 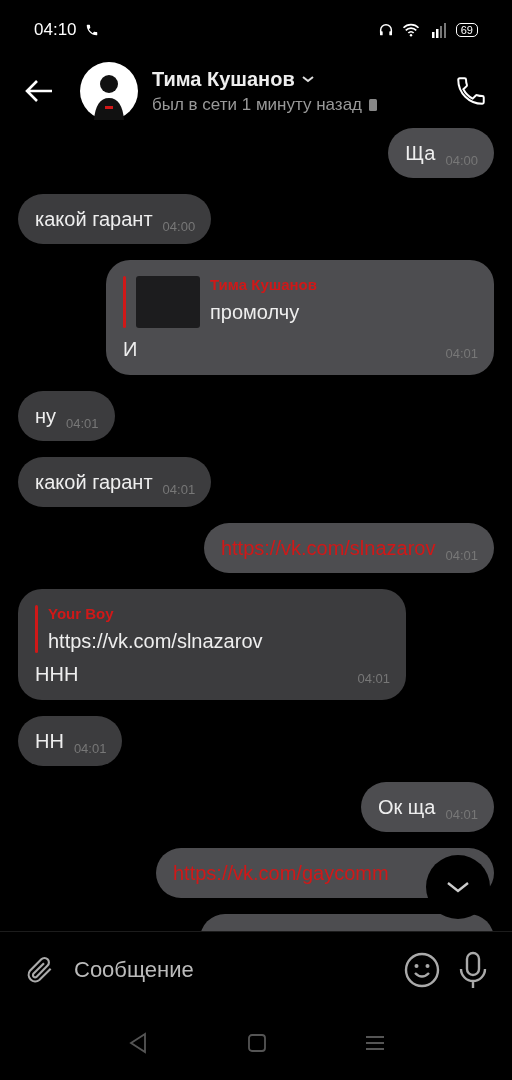 I want to click on mobile-device-icon, so click(x=373, y=104).